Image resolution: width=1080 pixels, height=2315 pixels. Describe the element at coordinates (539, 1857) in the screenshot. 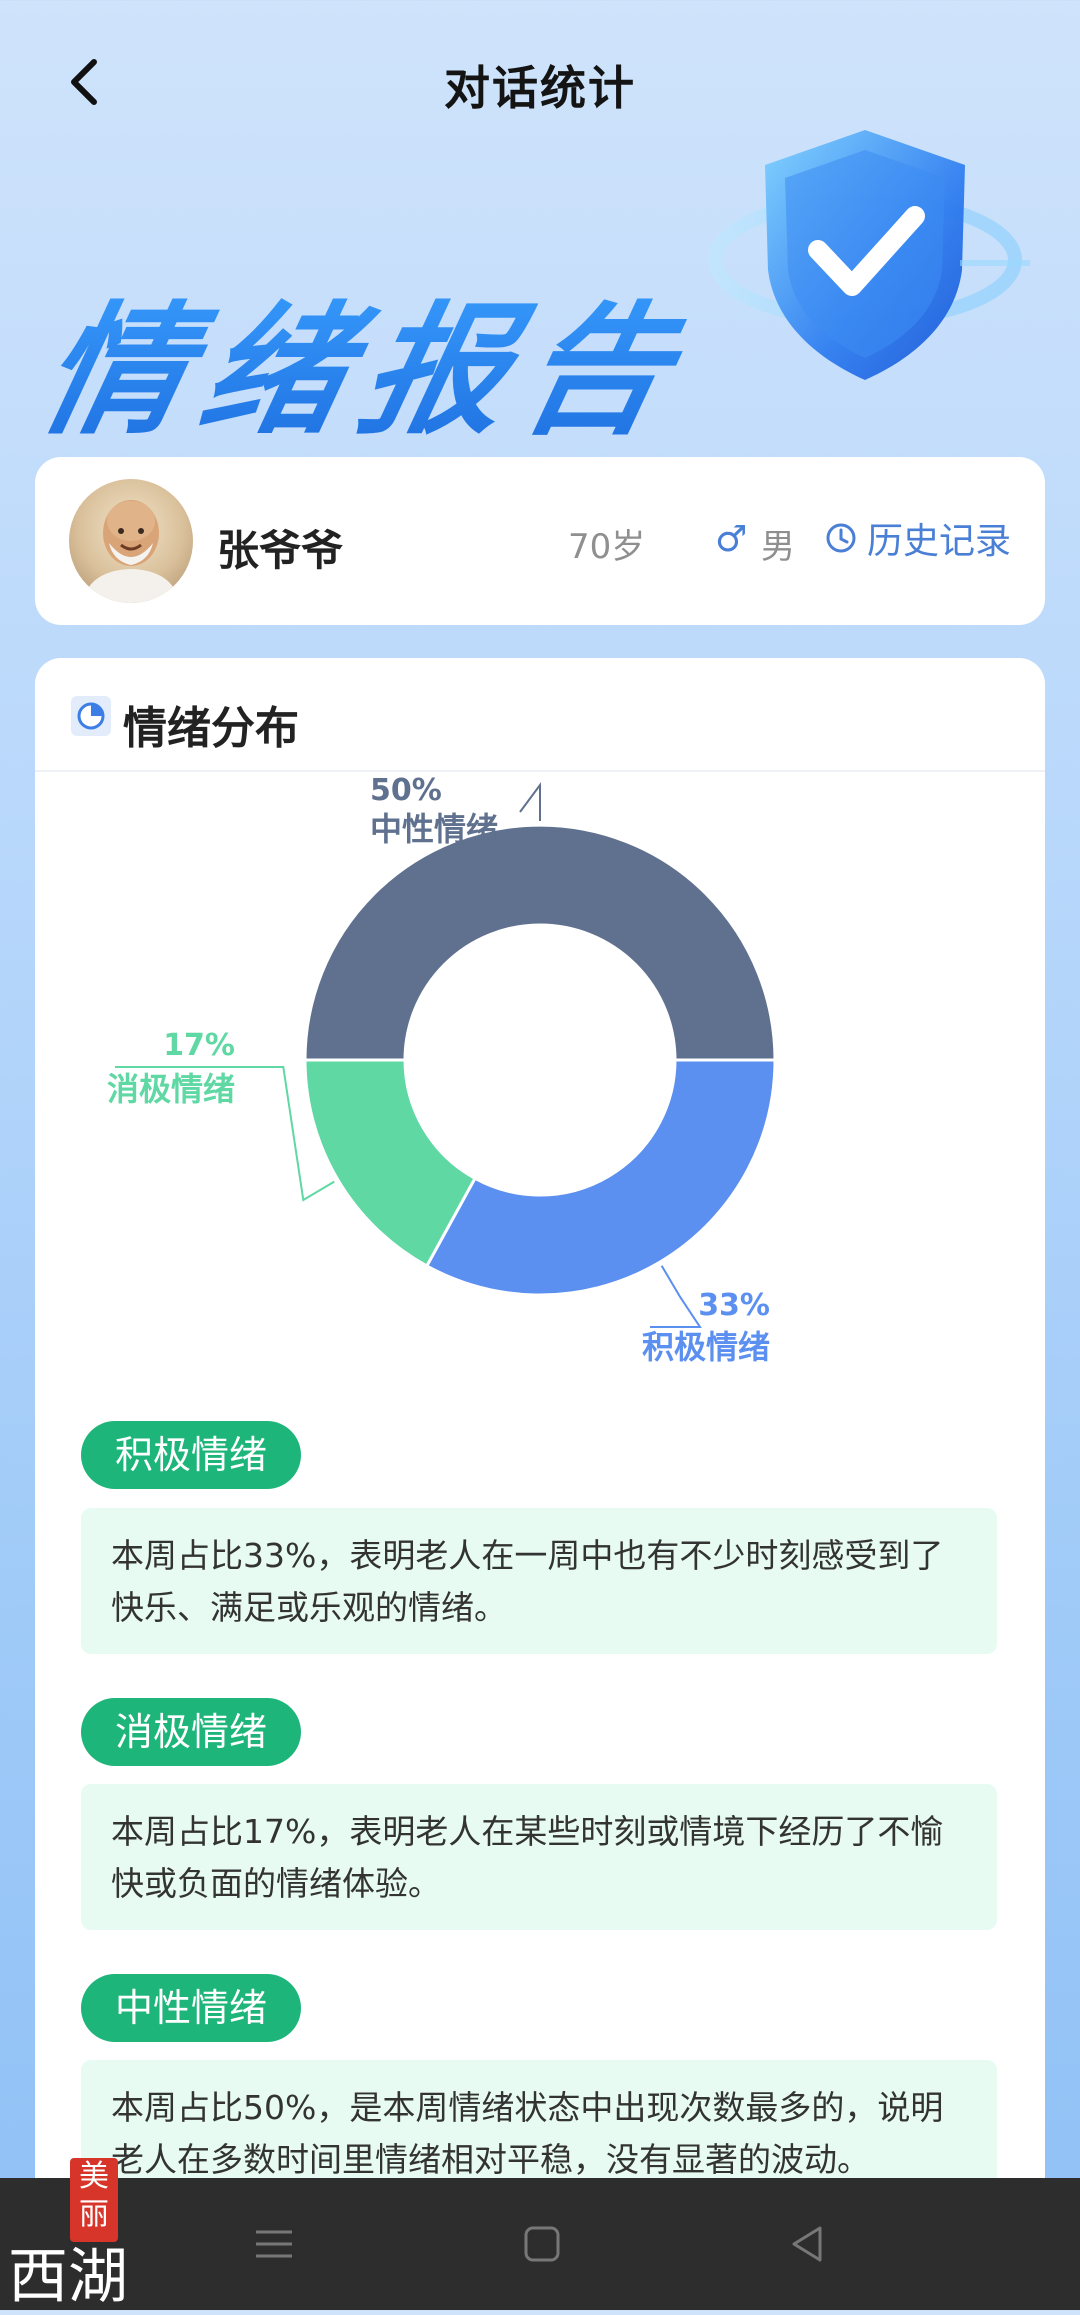

I see `desc-negative: 本周占比17%，表明老人在某些时刻或情境下经历了不愉快或负面的情绪体验。` at that location.